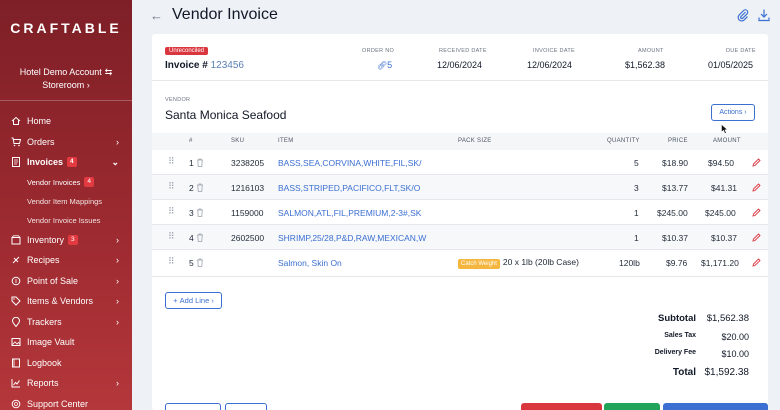 The height and width of the screenshot is (410, 780). I want to click on craftable-logo: CRAFTABLE, so click(66, 28).